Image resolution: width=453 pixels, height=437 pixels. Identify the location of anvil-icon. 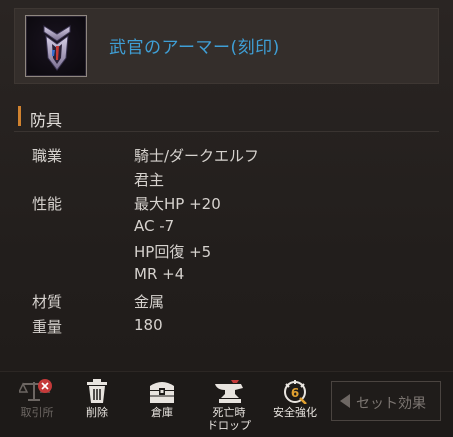
(229, 391).